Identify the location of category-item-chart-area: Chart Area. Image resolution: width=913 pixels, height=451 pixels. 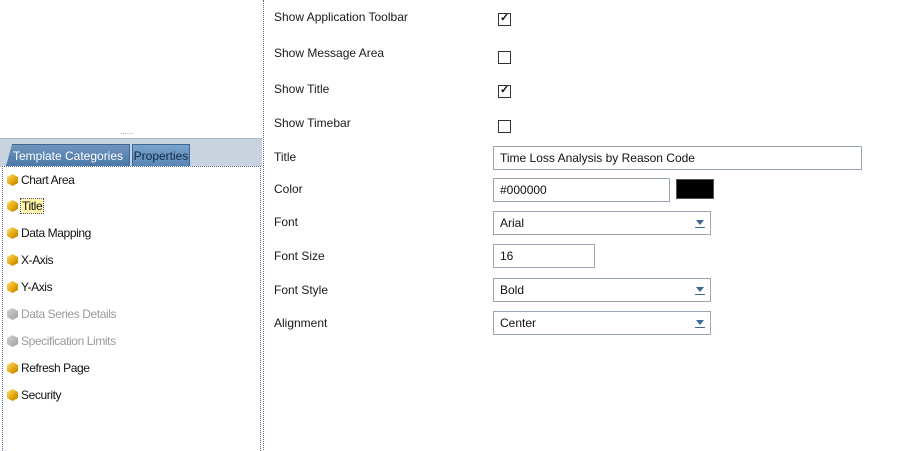
(41, 180).